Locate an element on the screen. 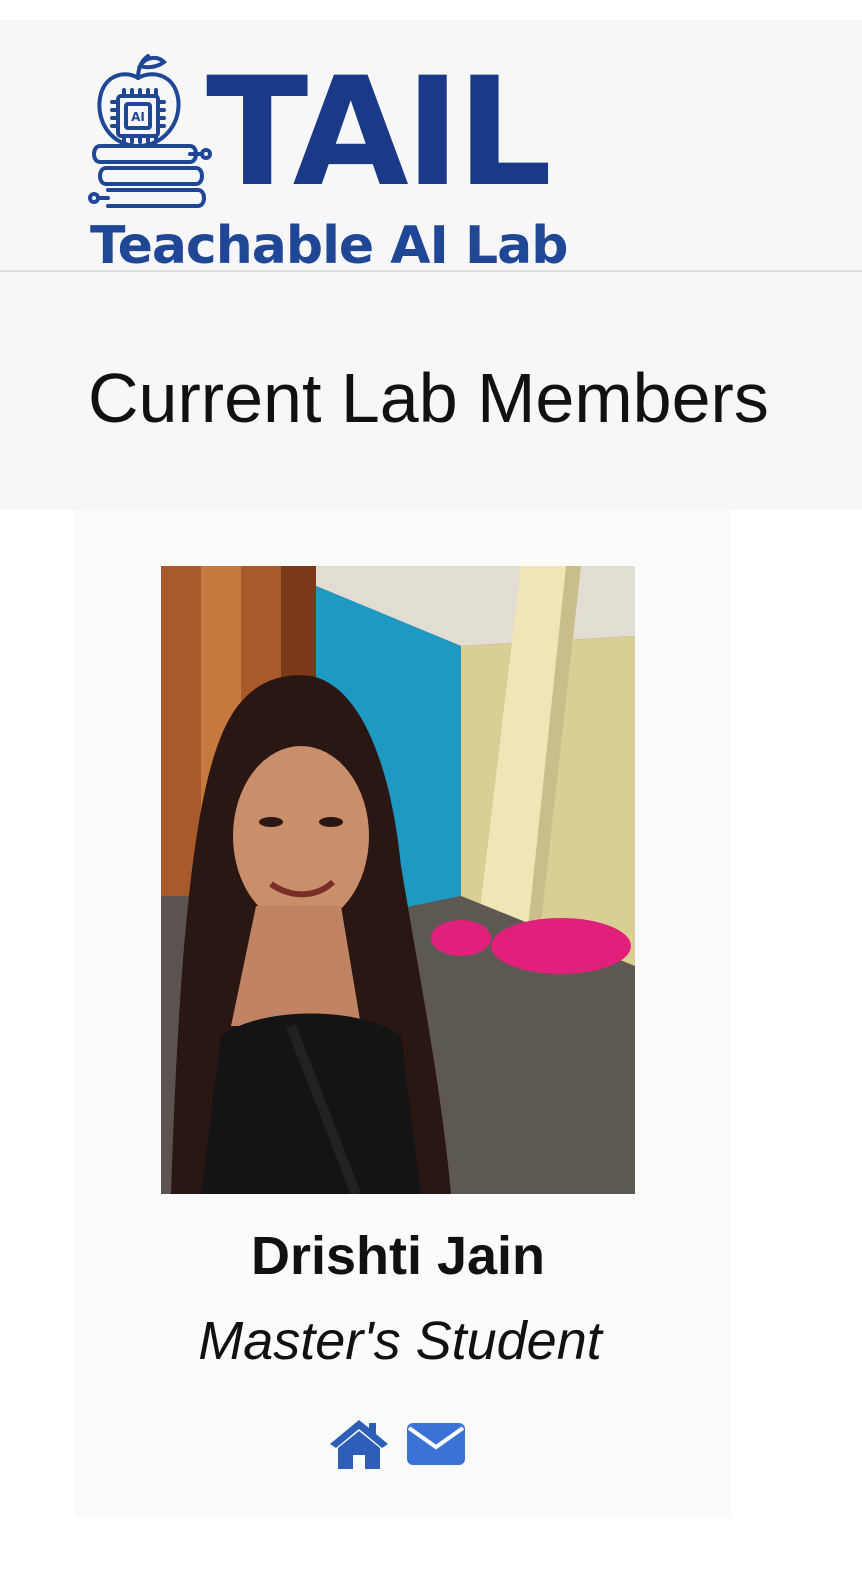 The image size is (862, 1572). page-title: Current Lab Members is located at coordinates (428, 398).